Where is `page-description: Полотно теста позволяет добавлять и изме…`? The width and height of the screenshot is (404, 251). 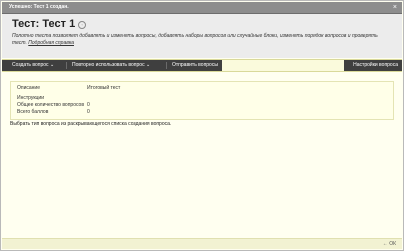 page-description: Полотно теста позволяет добавлять и изме… is located at coordinates (202, 40).